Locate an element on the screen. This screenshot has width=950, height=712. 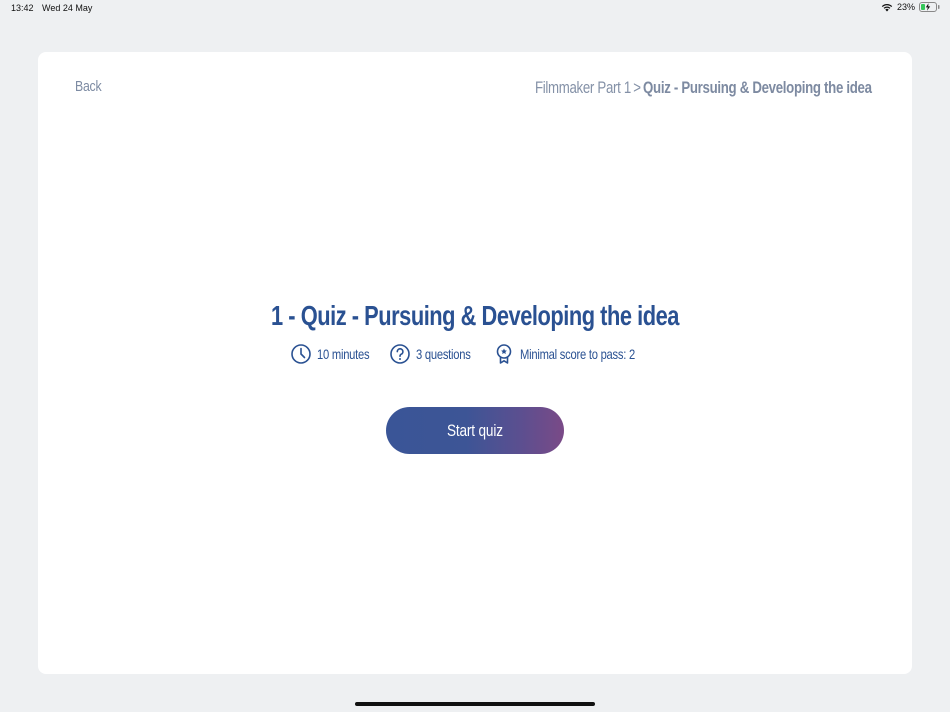
status-date: Wed 24 May is located at coordinates (67, 8).